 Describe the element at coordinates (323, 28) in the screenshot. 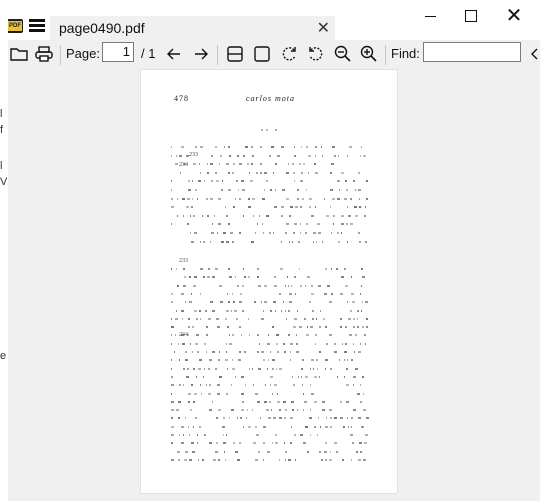

I see `close-icon: ✕` at that location.